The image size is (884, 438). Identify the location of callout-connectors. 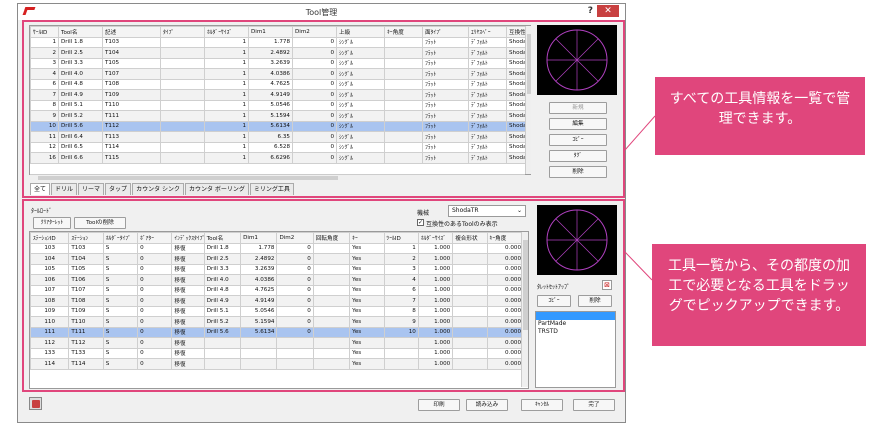
(640, 198).